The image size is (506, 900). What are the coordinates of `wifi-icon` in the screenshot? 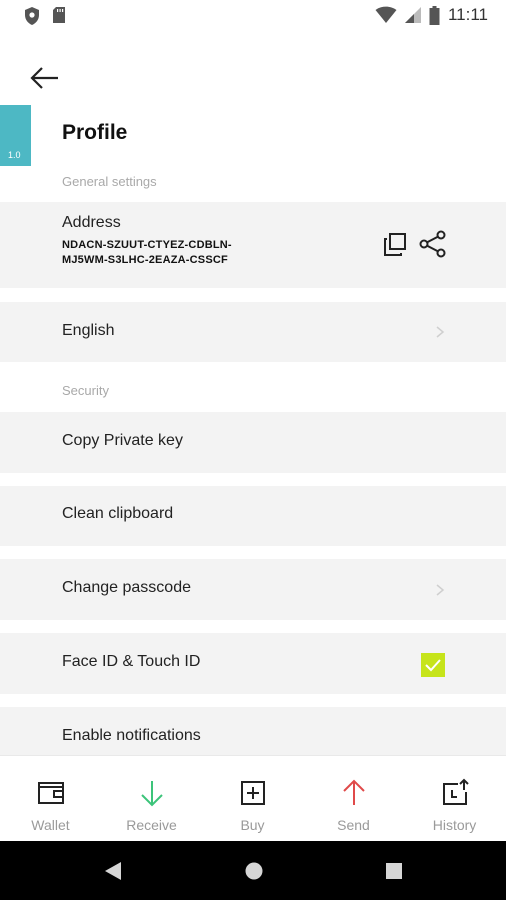 It's located at (386, 14).